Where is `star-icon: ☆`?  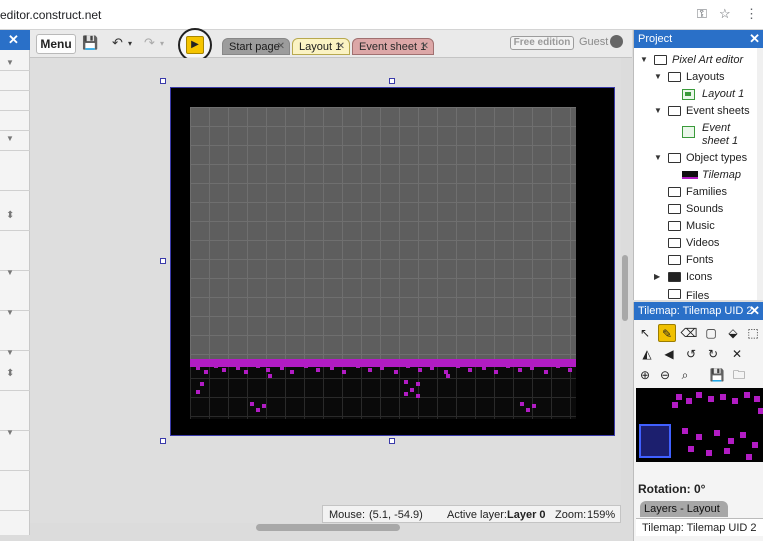 star-icon: ☆ is located at coordinates (725, 14).